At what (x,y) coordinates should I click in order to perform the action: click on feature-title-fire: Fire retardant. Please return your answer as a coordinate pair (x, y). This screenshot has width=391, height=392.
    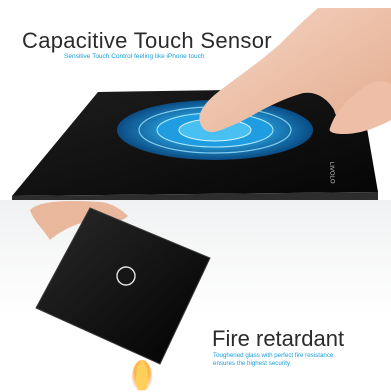
    Looking at the image, I should click on (278, 338).